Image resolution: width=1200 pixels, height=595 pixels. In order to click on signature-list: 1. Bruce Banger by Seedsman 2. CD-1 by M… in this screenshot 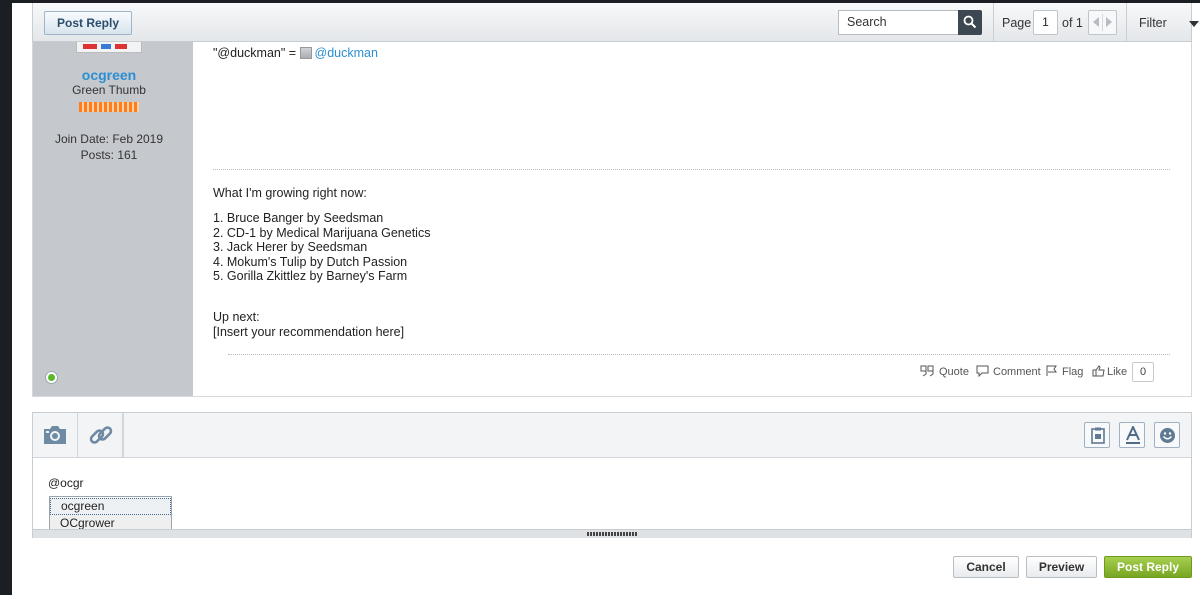, I will do `click(321, 247)`.